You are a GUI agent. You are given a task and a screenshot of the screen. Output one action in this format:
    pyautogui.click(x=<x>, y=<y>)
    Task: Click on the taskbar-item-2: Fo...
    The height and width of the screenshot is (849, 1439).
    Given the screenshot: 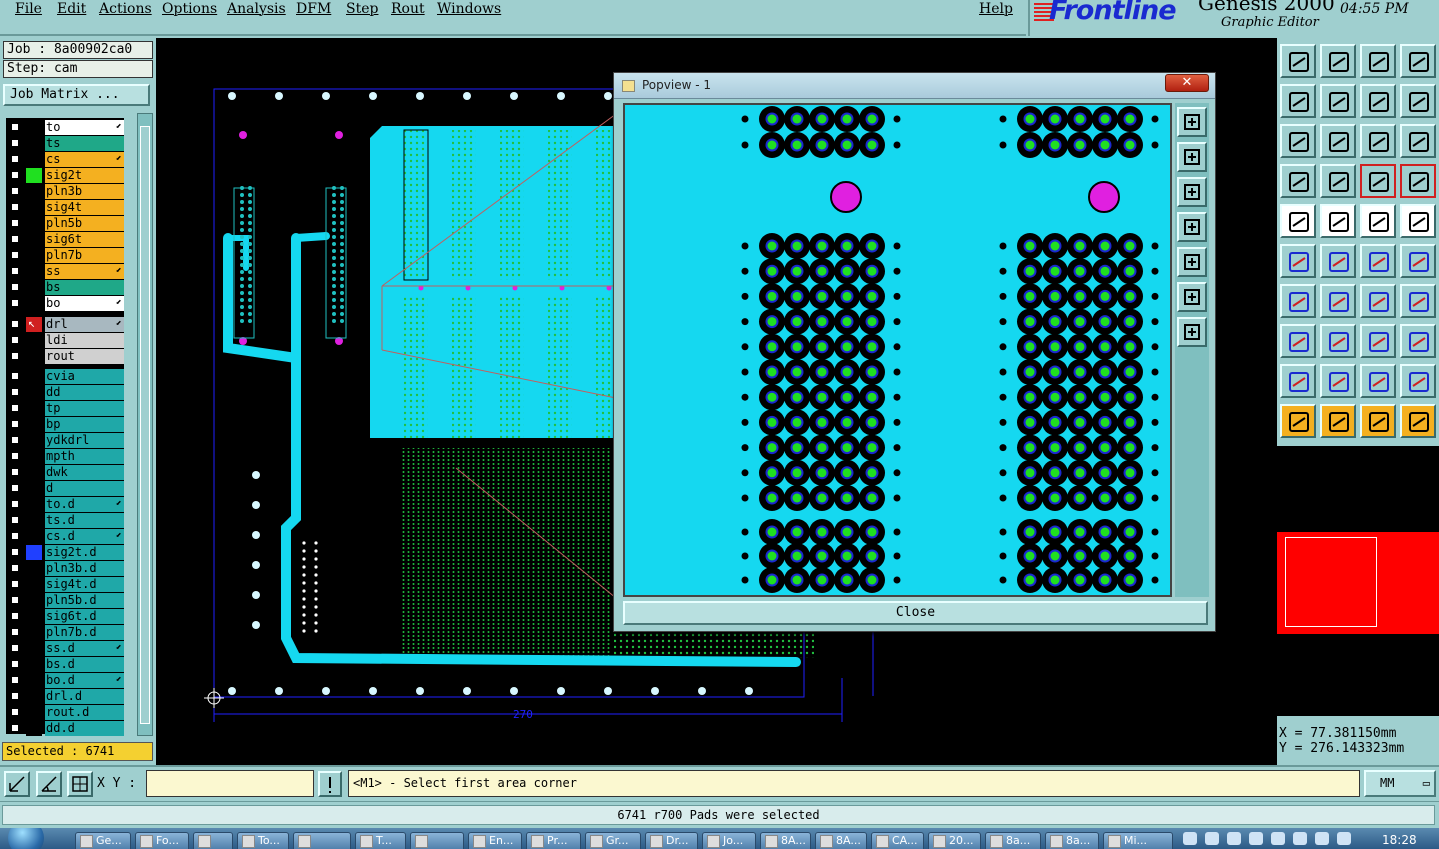 What is the action you would take?
    pyautogui.click(x=162, y=840)
    